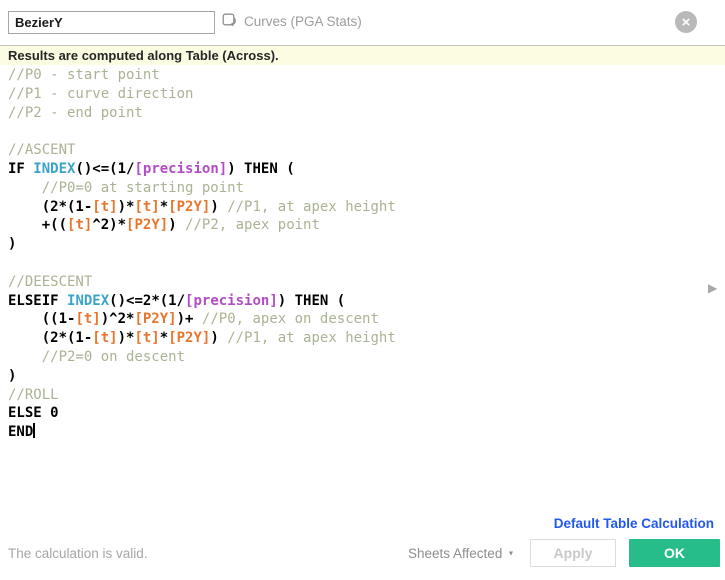 The height and width of the screenshot is (580, 725). What do you see at coordinates (33, 413) in the screenshot?
I see `code-line: ELSE 0` at bounding box center [33, 413].